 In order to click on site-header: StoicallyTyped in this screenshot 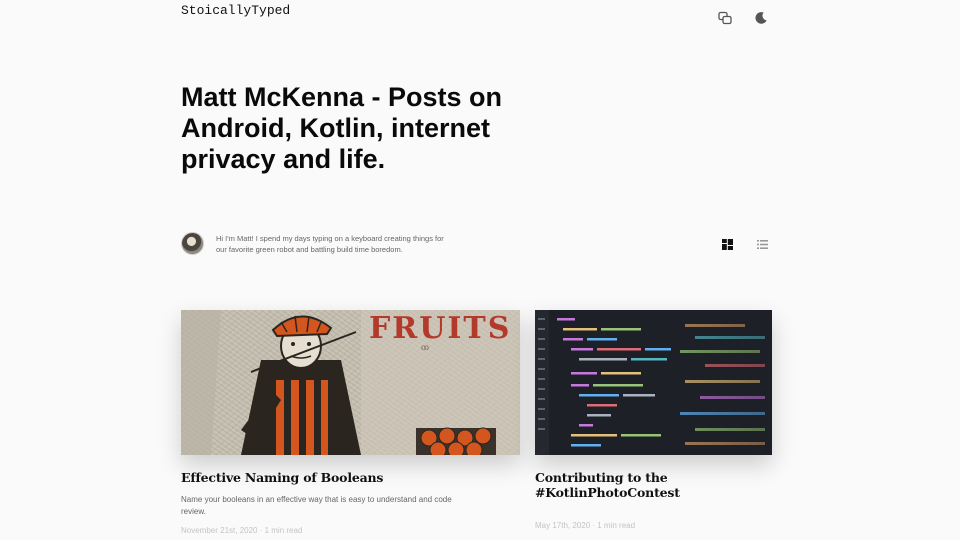, I will do `click(480, 18)`.